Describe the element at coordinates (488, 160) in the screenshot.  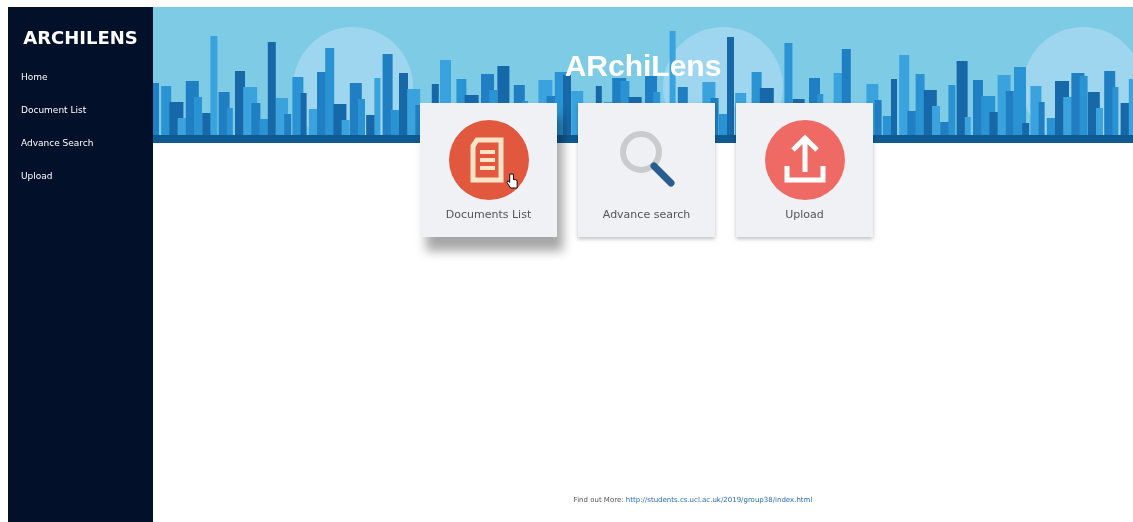
I see `document-icon` at that location.